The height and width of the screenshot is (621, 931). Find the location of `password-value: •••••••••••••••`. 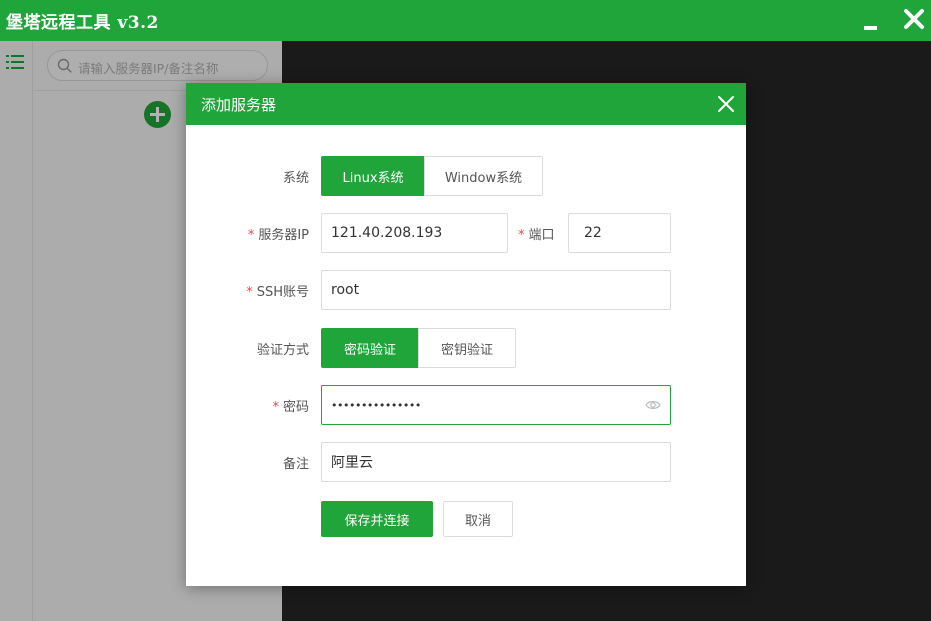

password-value: ••••••••••••••• is located at coordinates (376, 405).